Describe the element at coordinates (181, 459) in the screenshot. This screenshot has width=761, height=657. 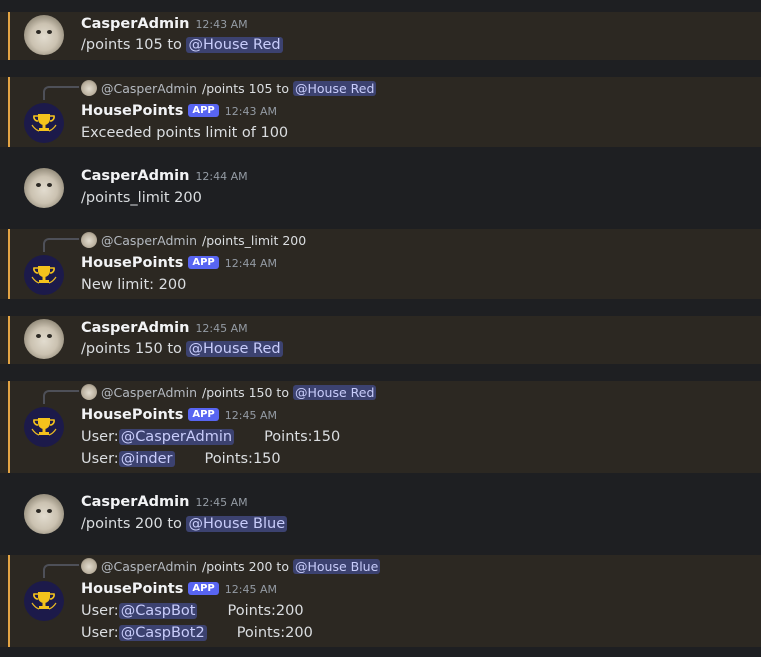
I see `points-row: User: @inder Points:150` at that location.